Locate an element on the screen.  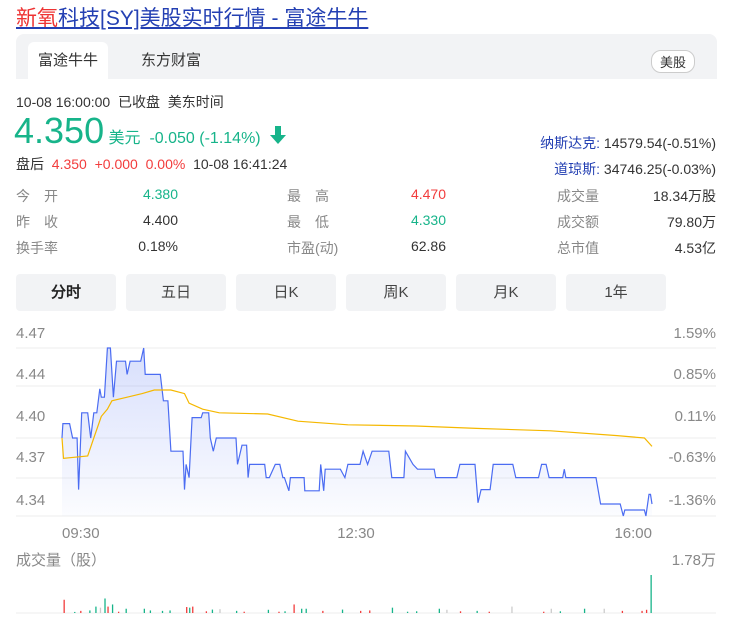
status-state: 已收盘 is located at coordinates (138, 102).